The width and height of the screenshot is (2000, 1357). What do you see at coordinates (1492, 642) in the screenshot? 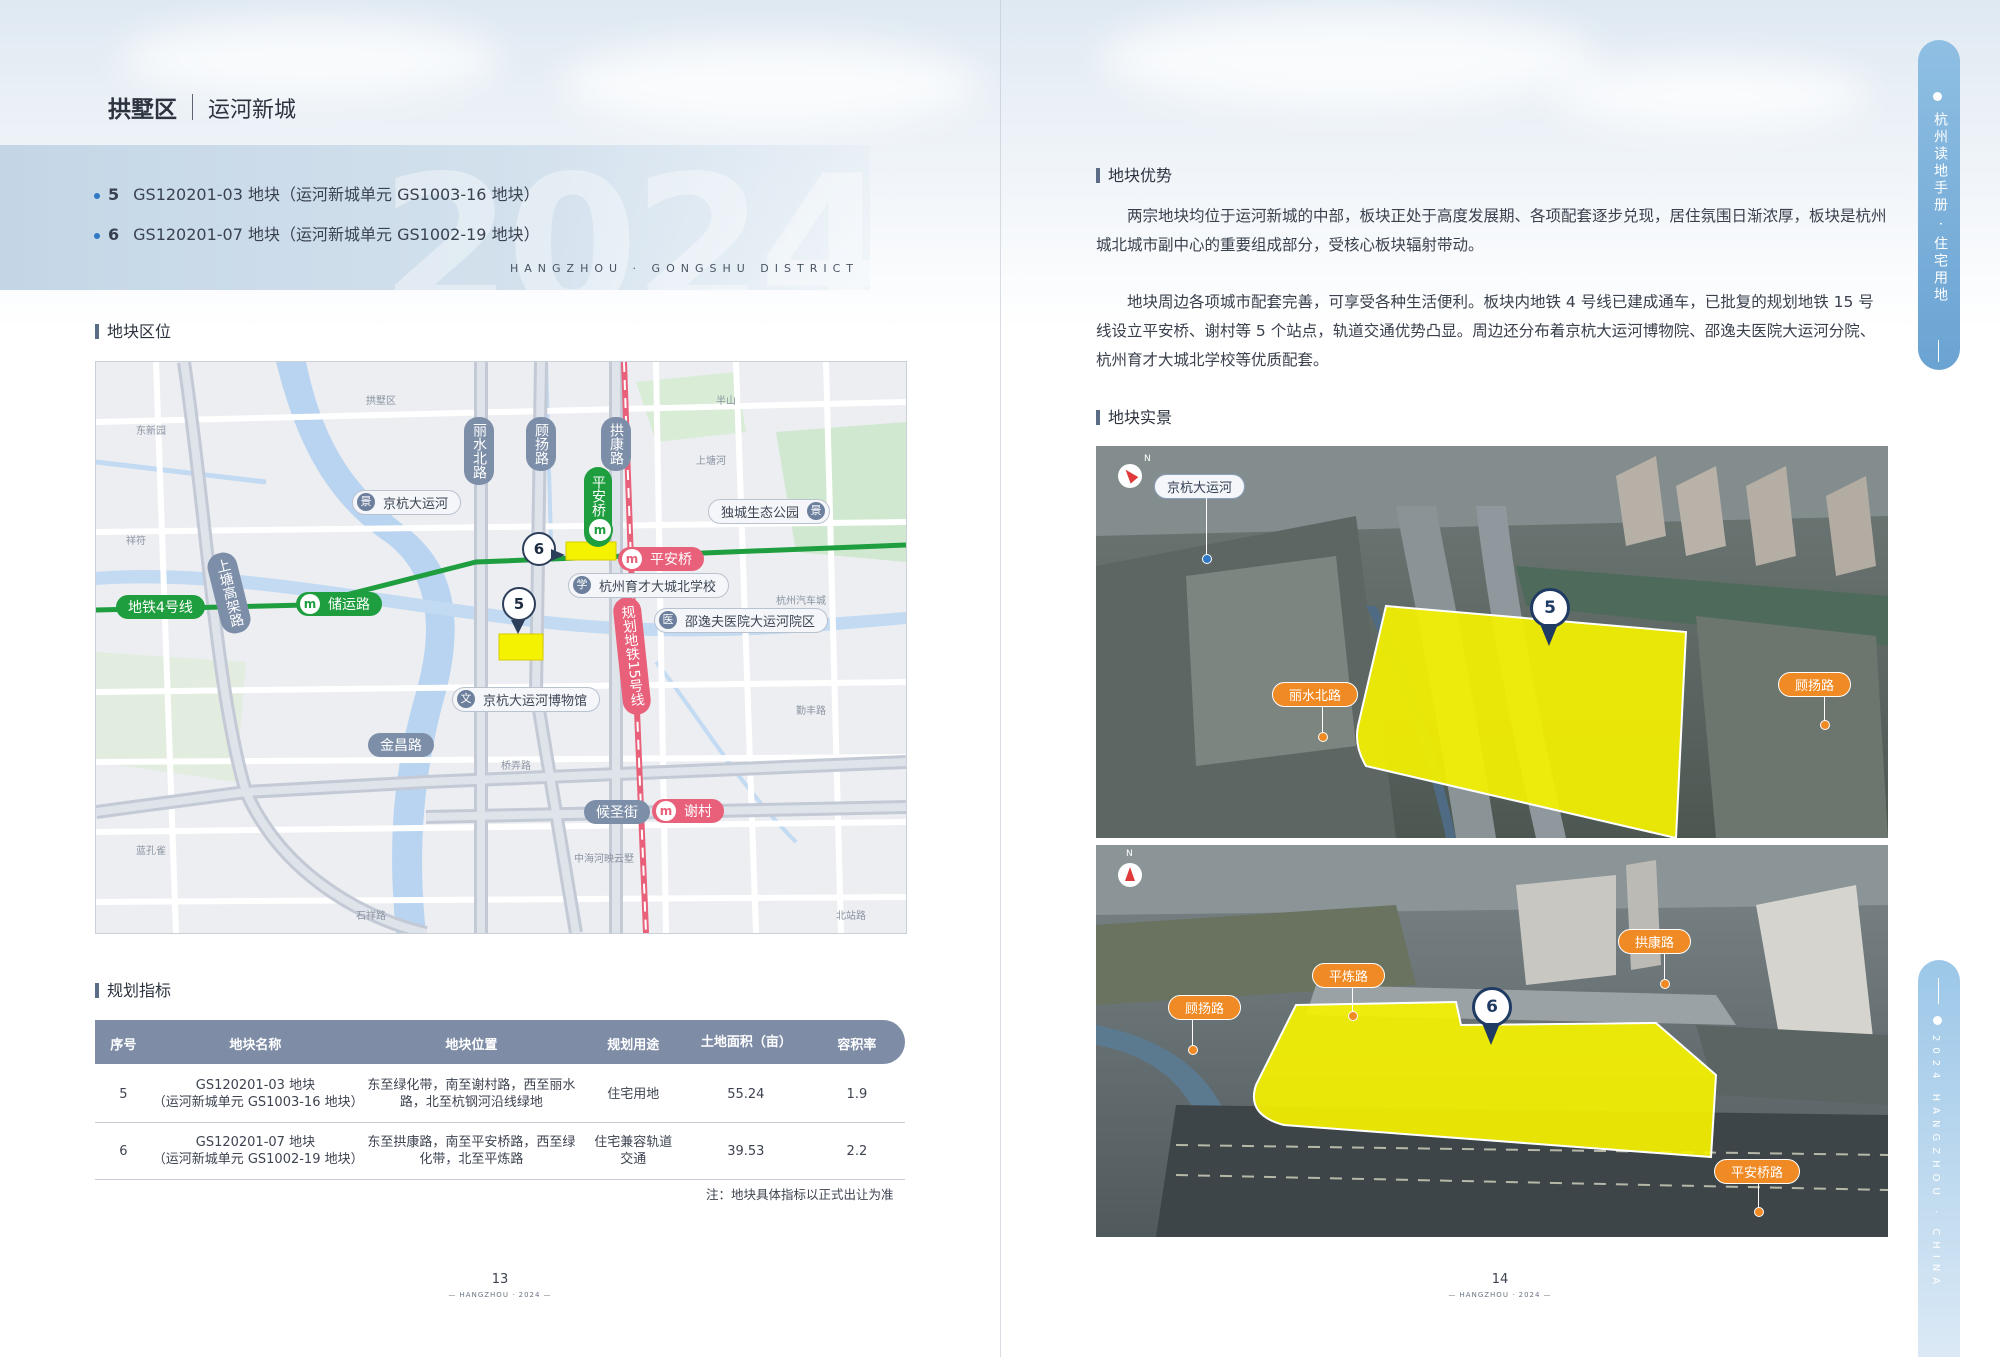
I see `aerial-photo-plot-5: N 京杭大运河 丽水北路 顾扬路 5` at bounding box center [1492, 642].